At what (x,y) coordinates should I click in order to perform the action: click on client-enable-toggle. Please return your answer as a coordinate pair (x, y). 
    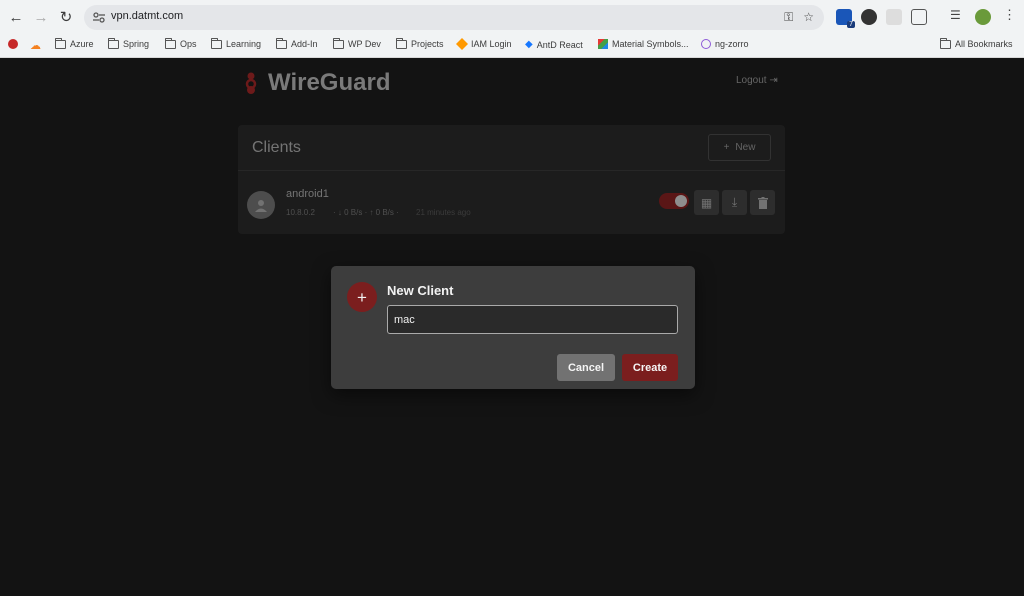
    Looking at the image, I should click on (674, 201).